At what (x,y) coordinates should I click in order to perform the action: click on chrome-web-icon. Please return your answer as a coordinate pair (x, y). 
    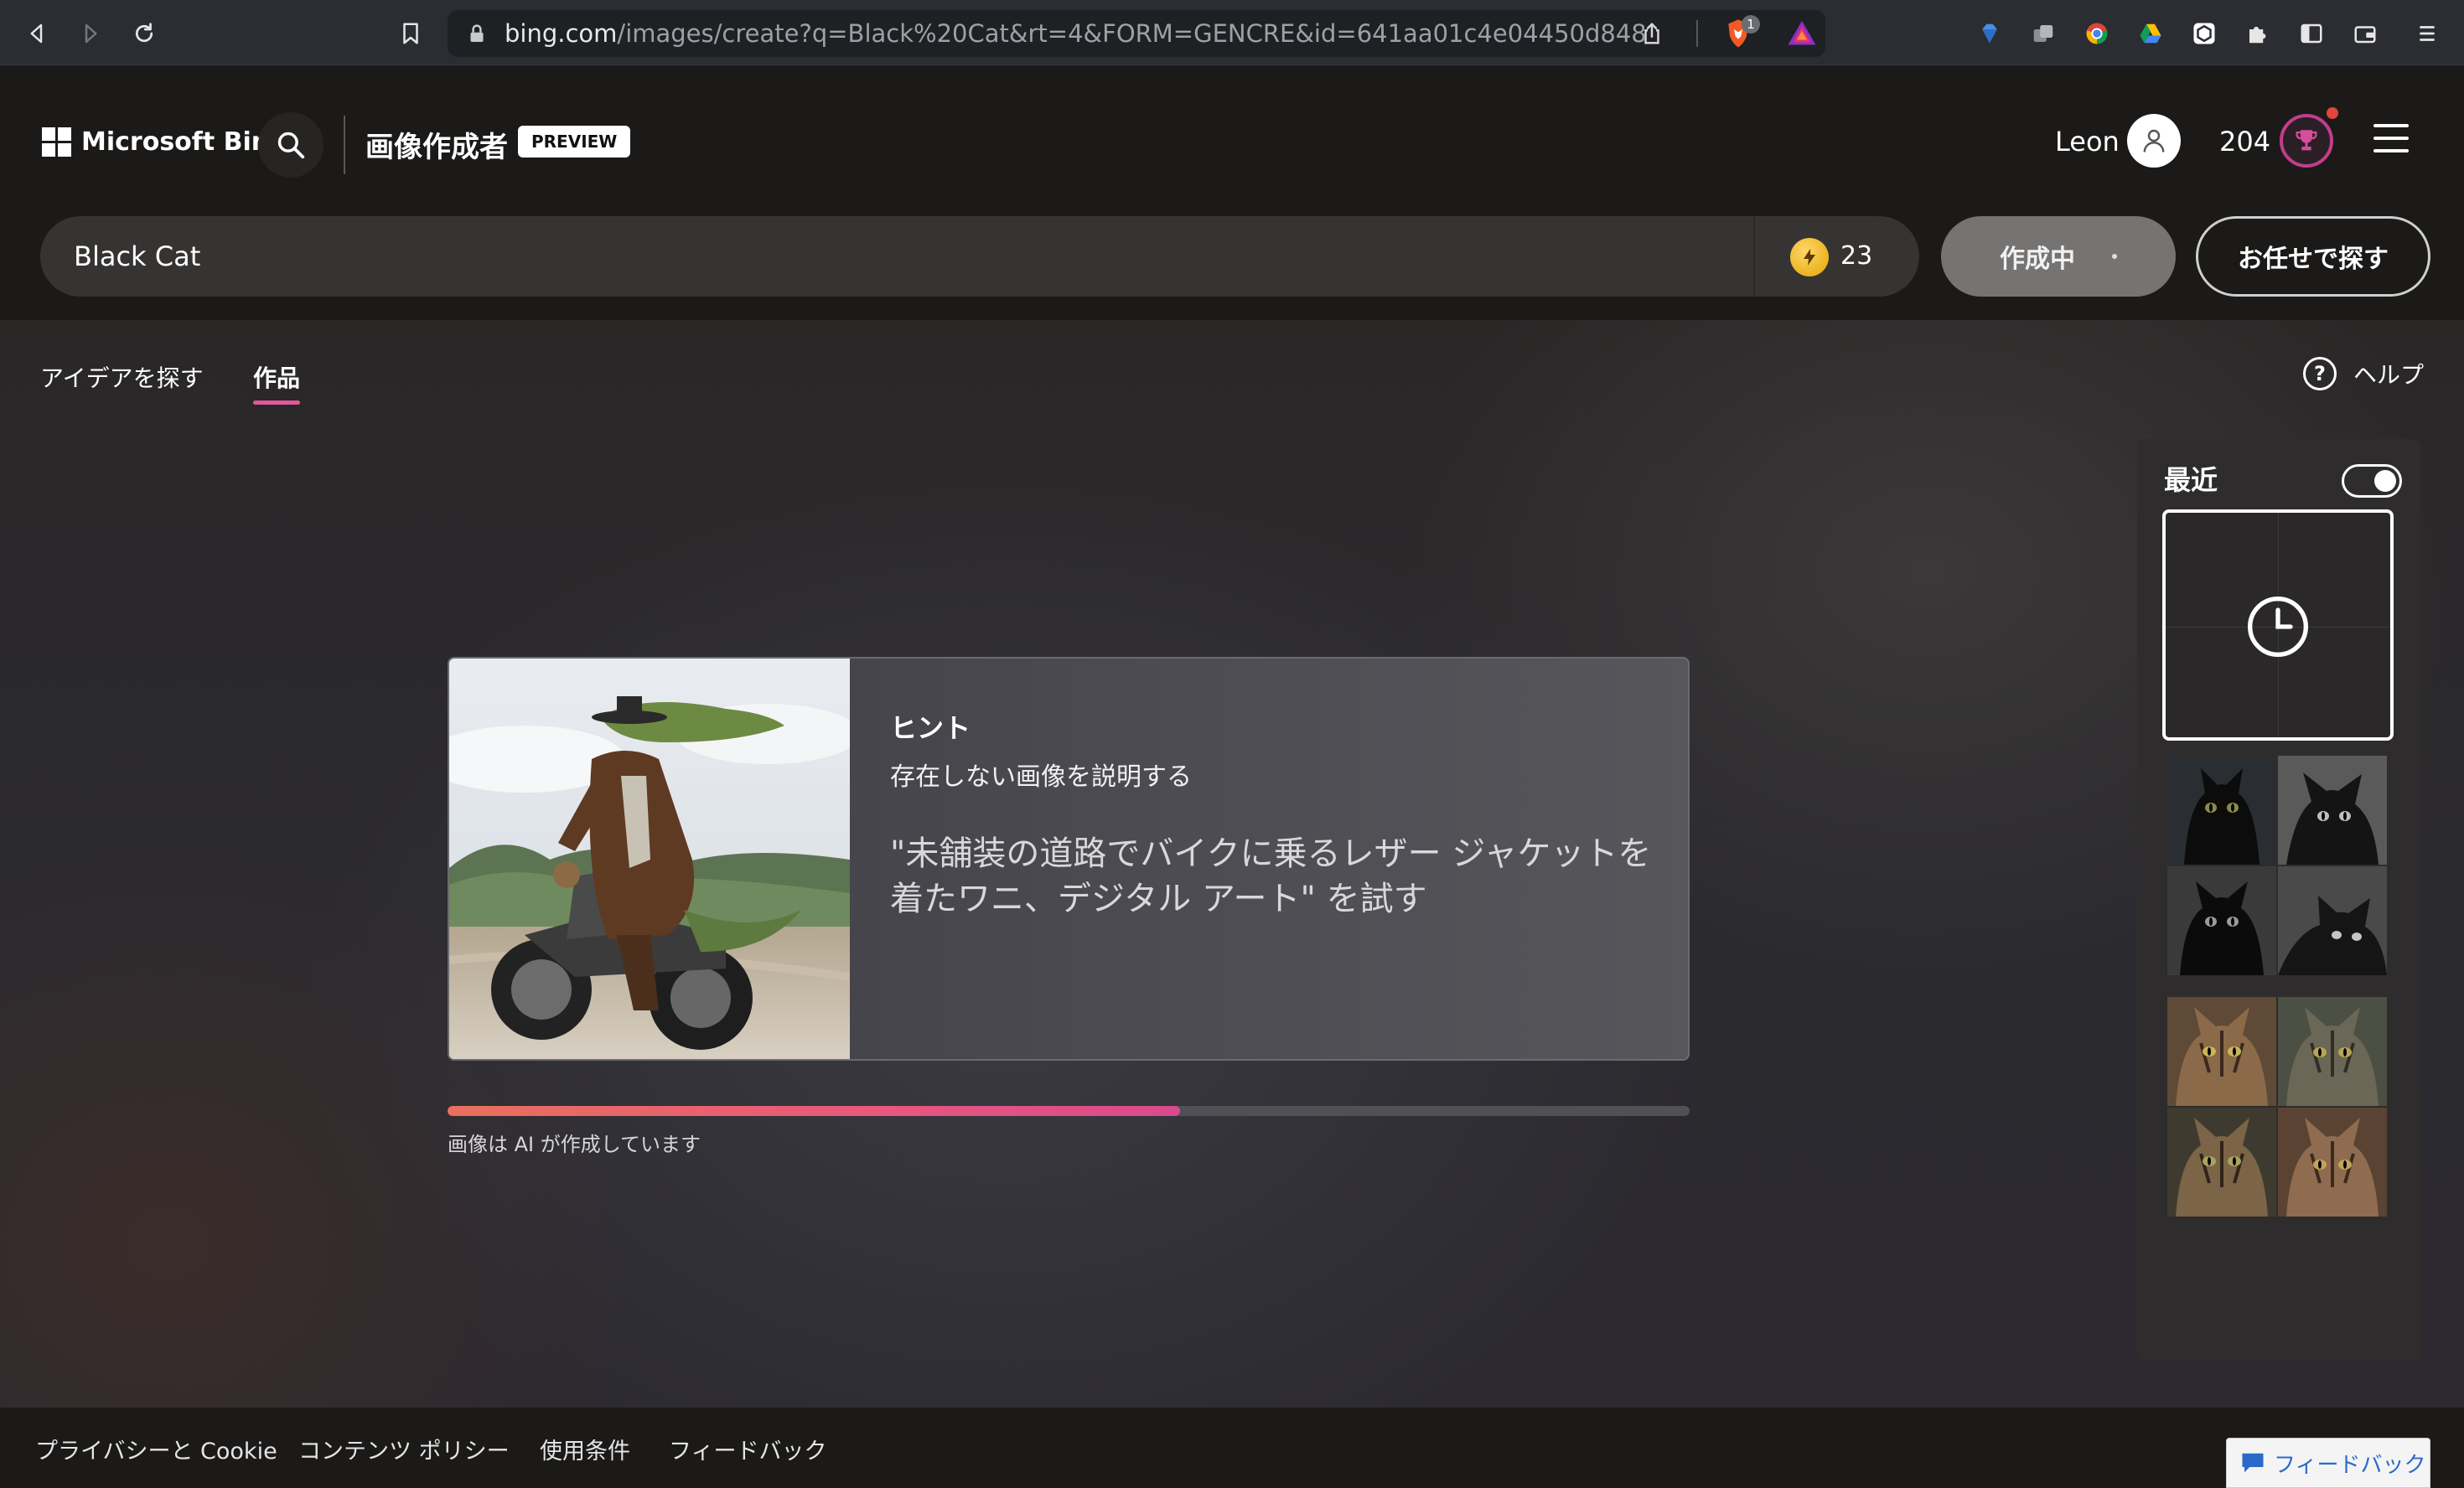
    Looking at the image, I should click on (2096, 33).